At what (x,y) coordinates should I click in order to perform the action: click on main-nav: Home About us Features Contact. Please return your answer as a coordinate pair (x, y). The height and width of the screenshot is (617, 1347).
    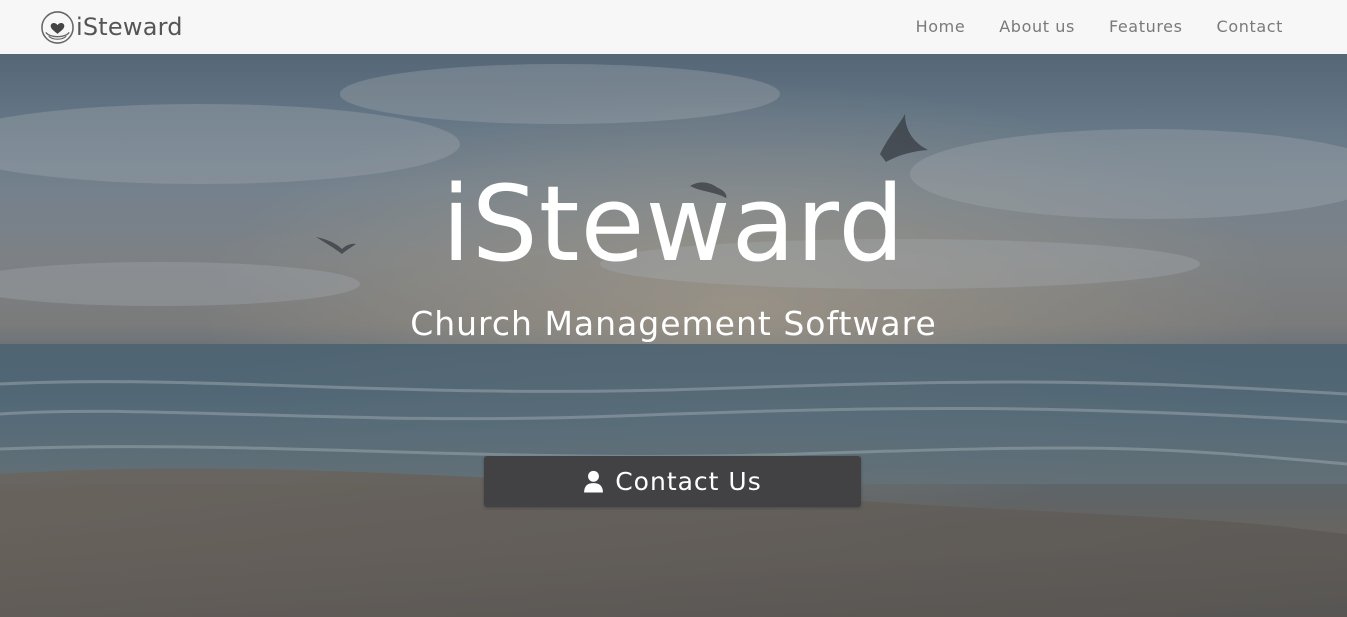
    Looking at the image, I should click on (1082, 27).